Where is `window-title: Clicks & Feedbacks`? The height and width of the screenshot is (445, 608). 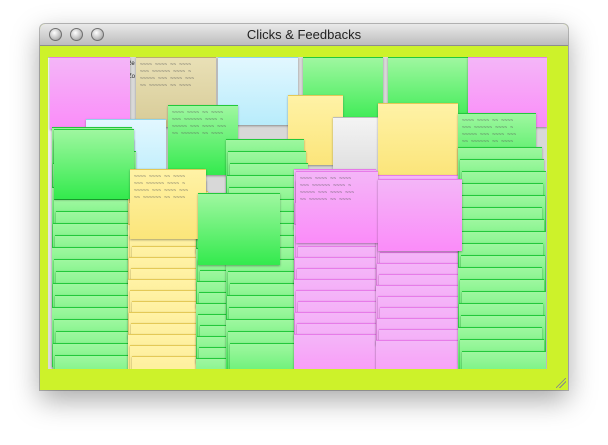
window-title: Clicks & Feedbacks is located at coordinates (304, 34).